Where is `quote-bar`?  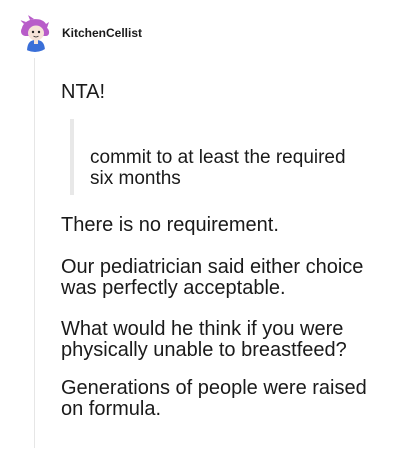
quote-bar is located at coordinates (72, 157).